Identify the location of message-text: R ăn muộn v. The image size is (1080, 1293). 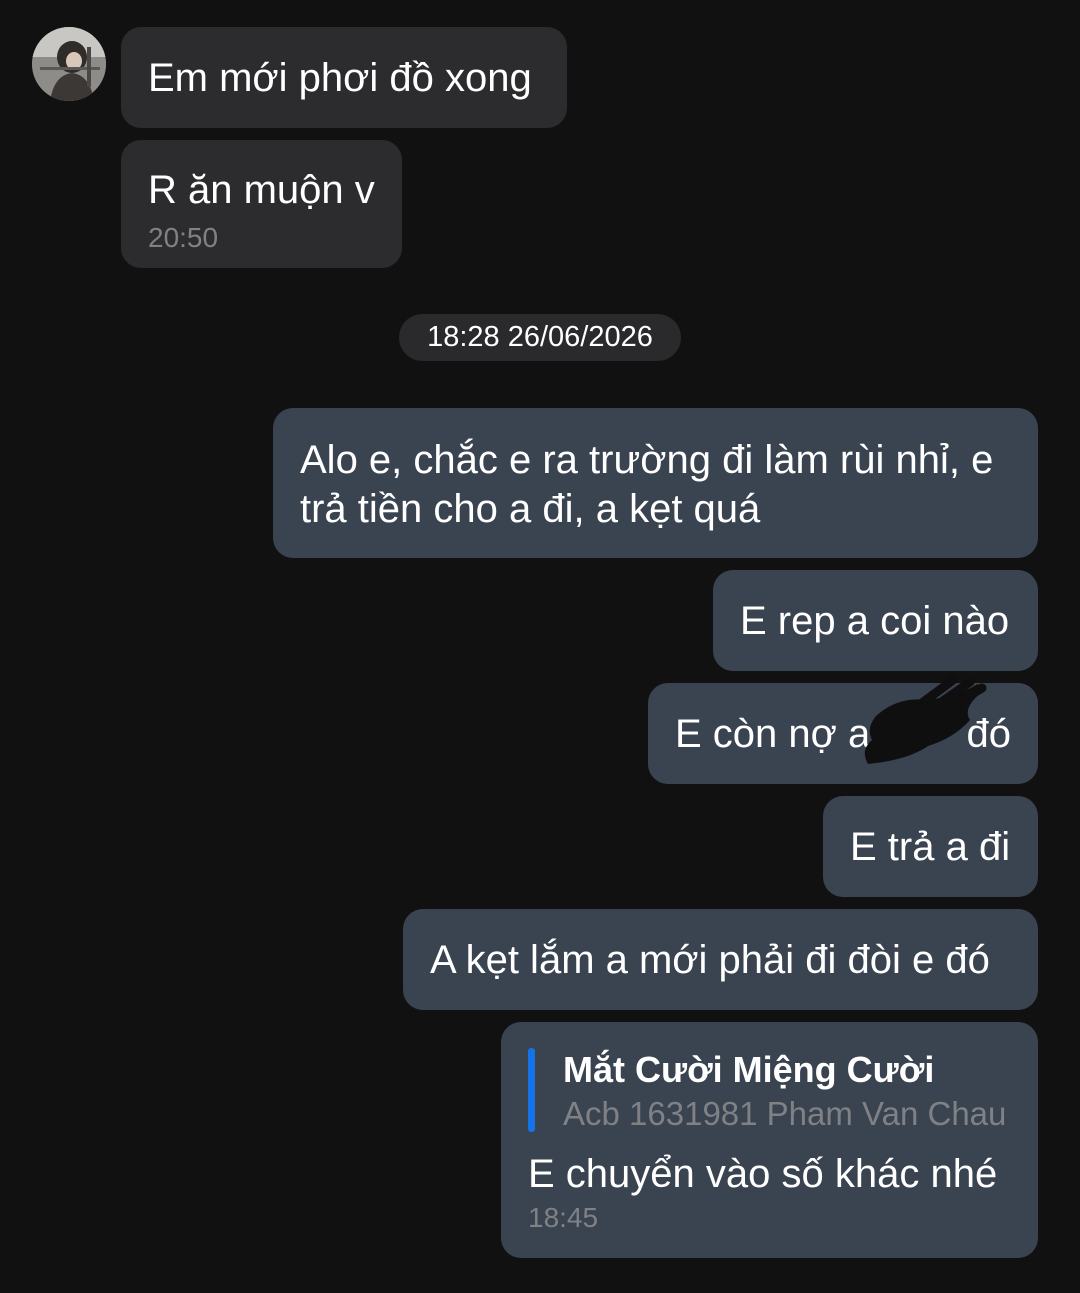
(261, 190).